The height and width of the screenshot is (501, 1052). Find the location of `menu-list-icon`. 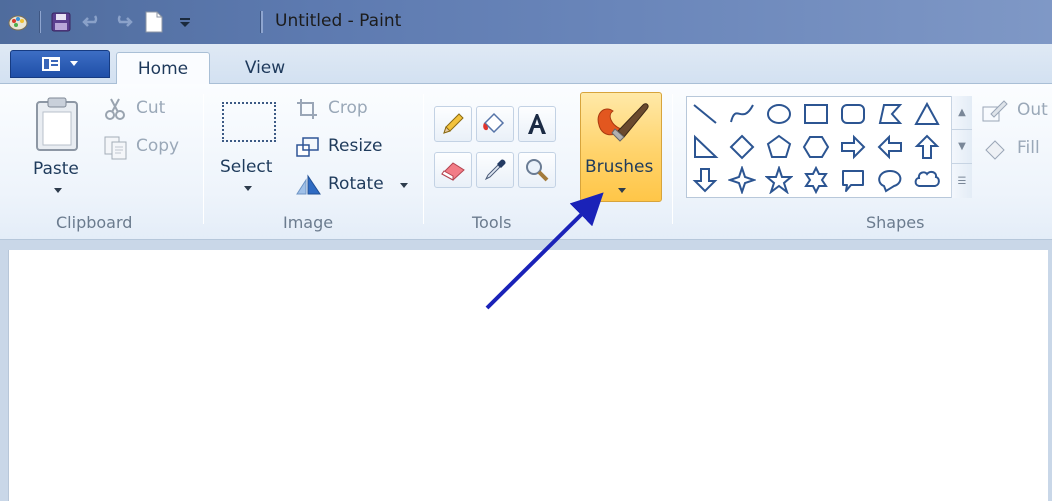

menu-list-icon is located at coordinates (51, 64).